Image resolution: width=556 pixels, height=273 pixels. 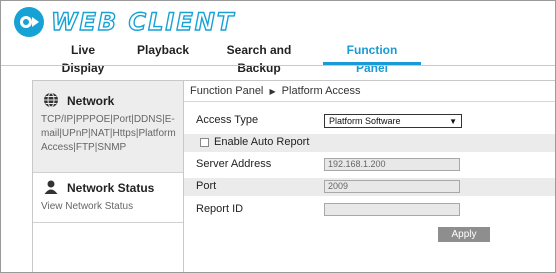 I want to click on auto-report-label: Enable Auto Report, so click(x=262, y=142).